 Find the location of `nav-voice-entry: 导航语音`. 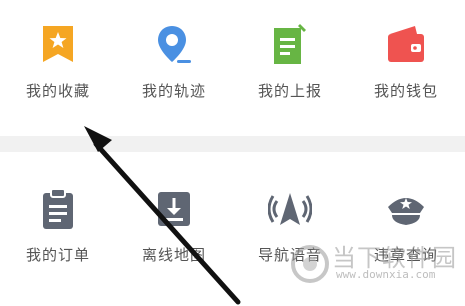

nav-voice-entry: 导航语音 is located at coordinates (290, 212).